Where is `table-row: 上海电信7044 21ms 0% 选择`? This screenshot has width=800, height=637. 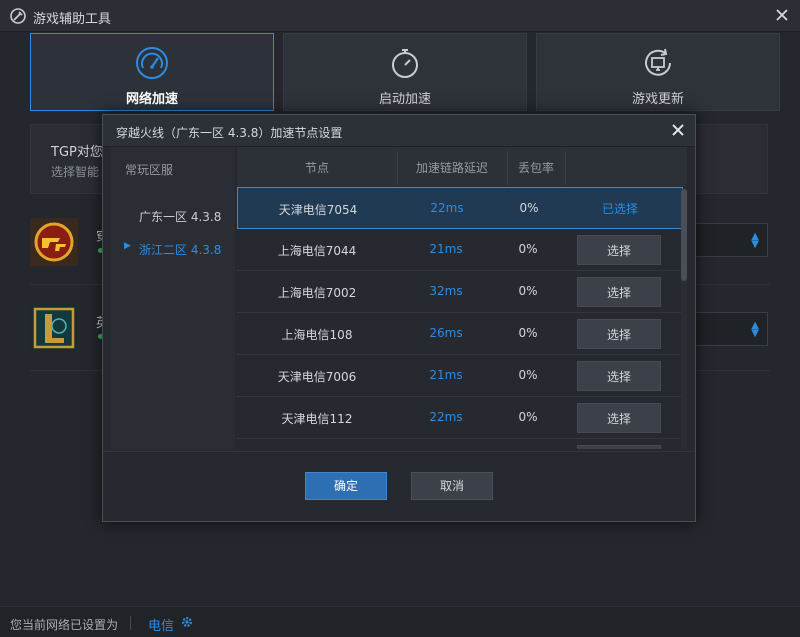
table-row: 上海电信7044 21ms 0% 选择 is located at coordinates (460, 250).